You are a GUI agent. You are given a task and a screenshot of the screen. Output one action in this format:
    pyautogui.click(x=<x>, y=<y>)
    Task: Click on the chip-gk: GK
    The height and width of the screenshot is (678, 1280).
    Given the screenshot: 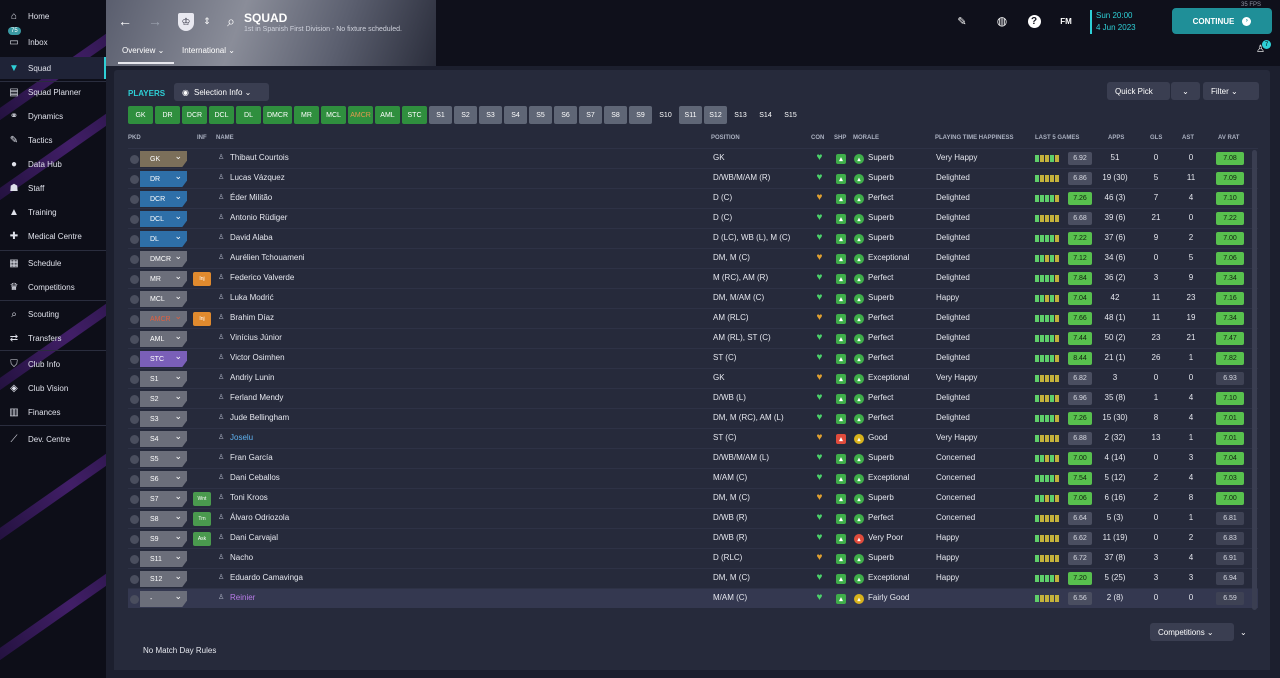 What is the action you would take?
    pyautogui.click(x=140, y=115)
    